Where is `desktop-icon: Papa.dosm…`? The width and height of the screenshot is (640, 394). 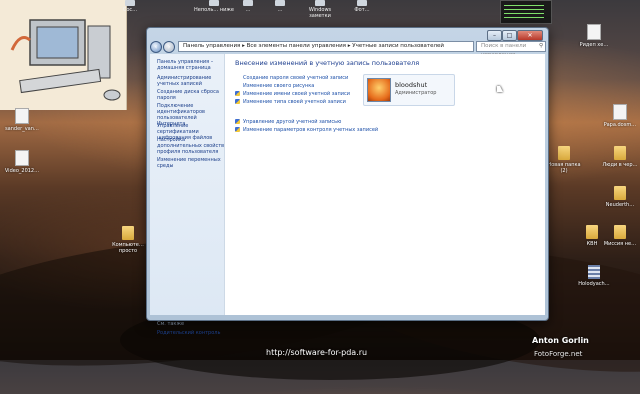 desktop-icon: Papa.dosm… is located at coordinates (620, 116).